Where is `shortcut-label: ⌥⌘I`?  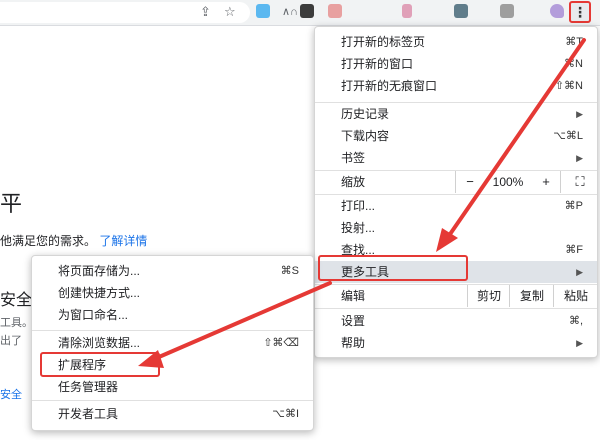
shortcut-label: ⌥⌘I is located at coordinates (285, 414).